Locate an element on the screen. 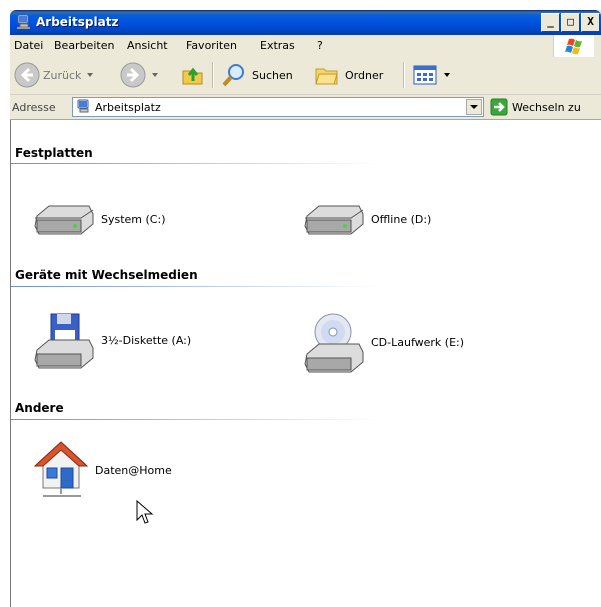 The height and width of the screenshot is (607, 601). menu-bearbeiten: Bearbeiten is located at coordinates (84, 45).